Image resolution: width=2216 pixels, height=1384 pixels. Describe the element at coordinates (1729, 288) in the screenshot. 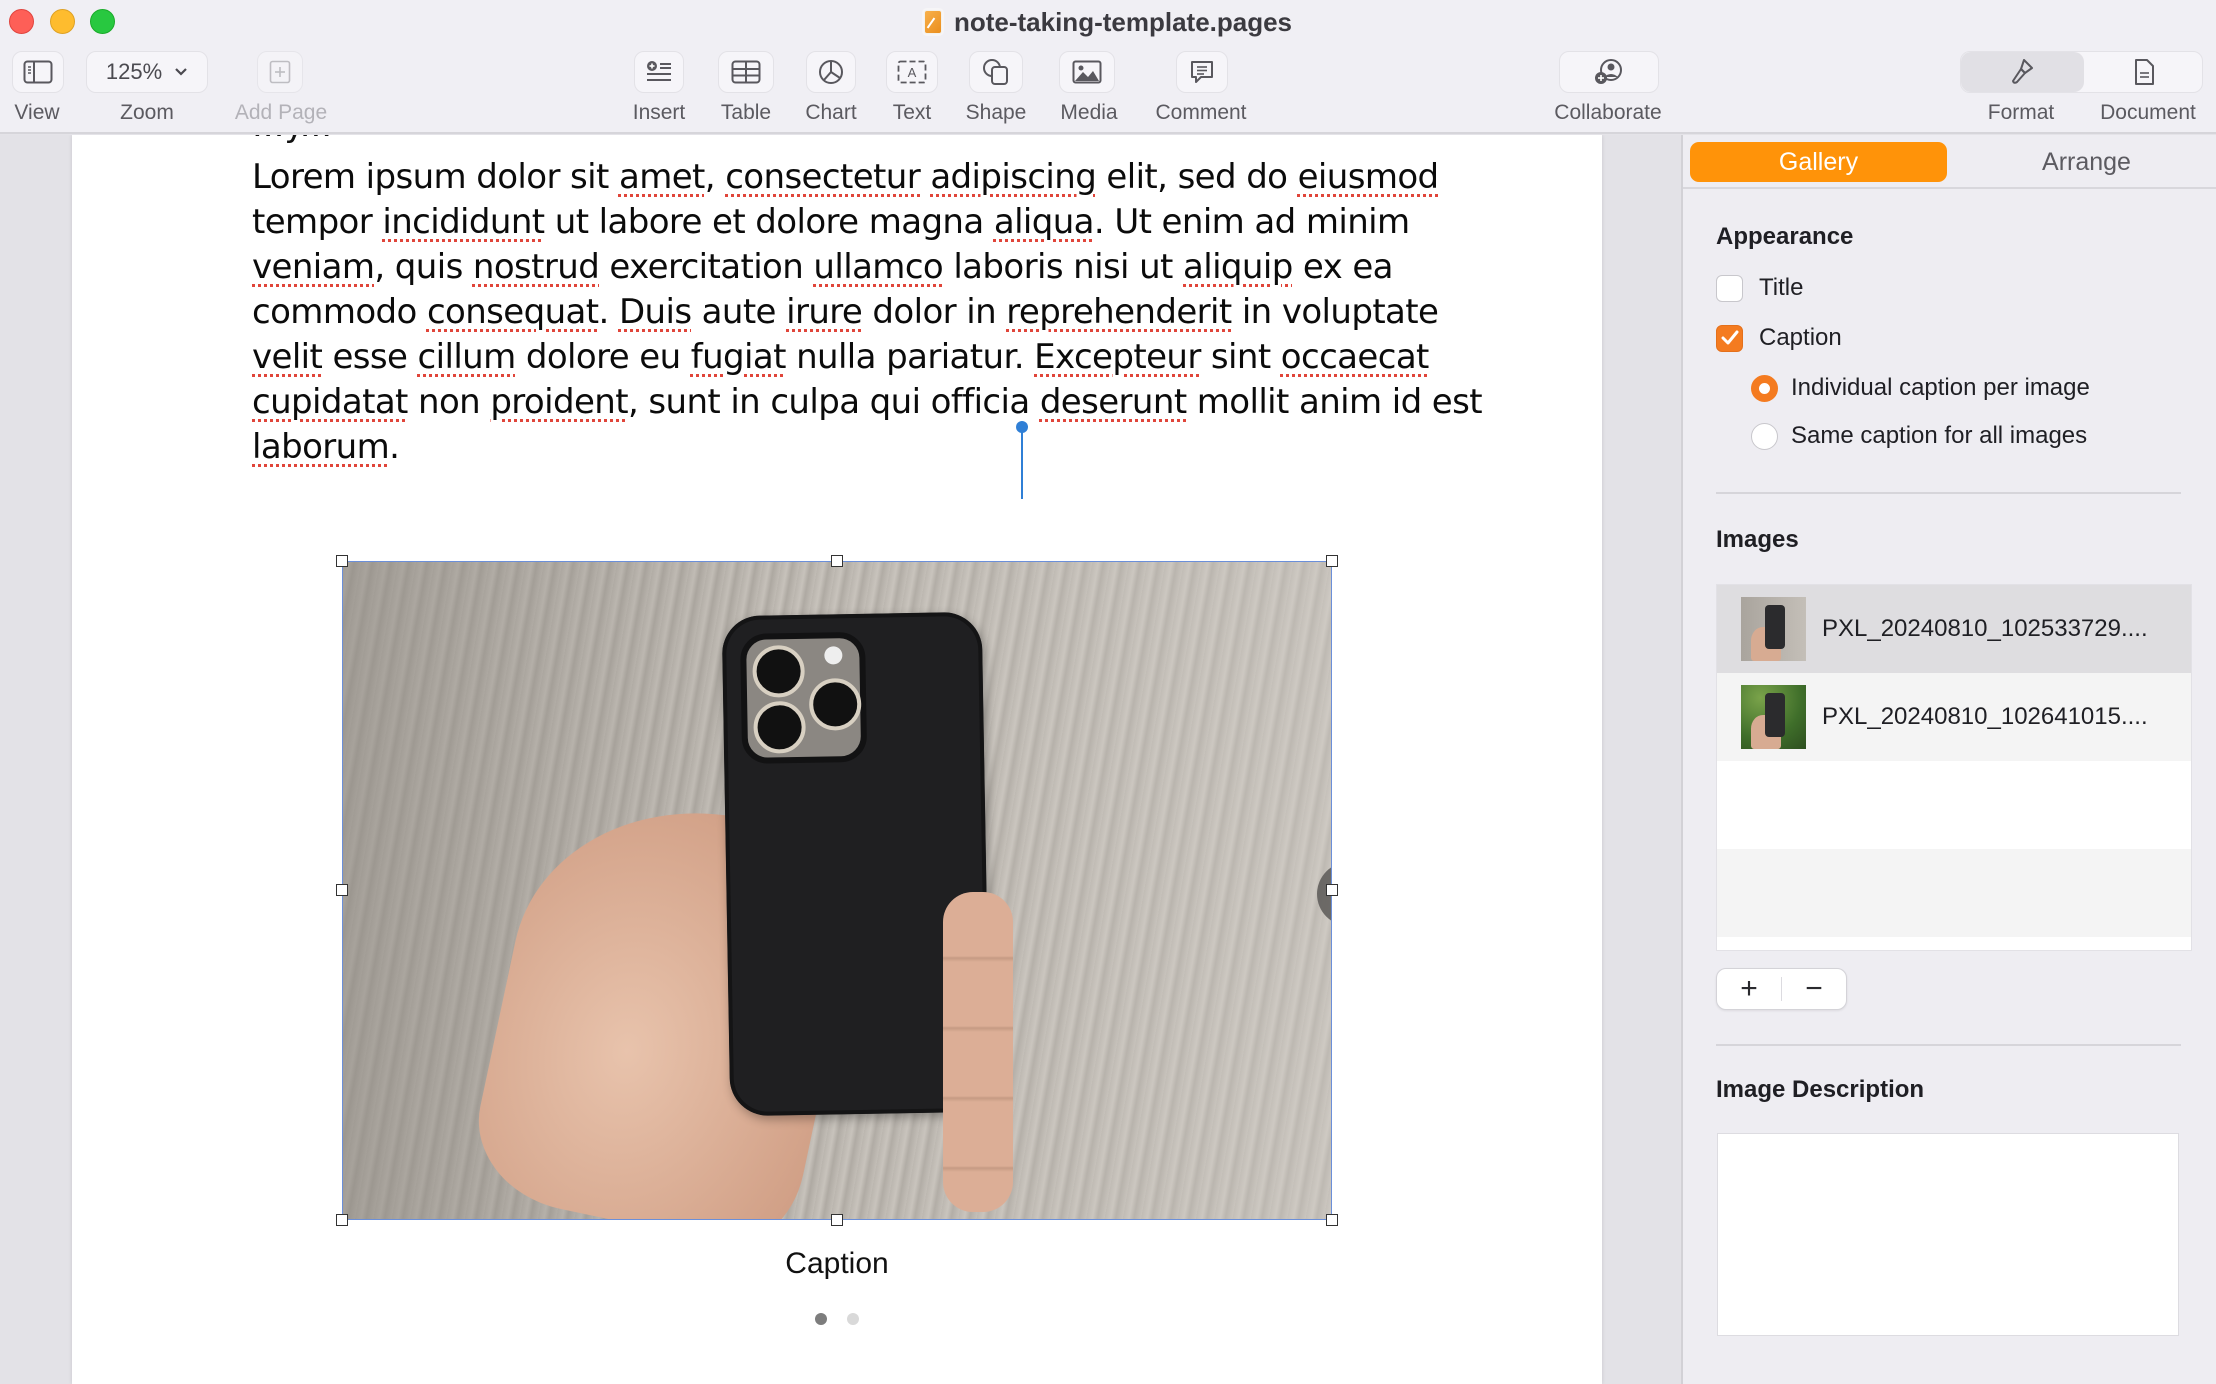

I see `title-checkbox` at that location.